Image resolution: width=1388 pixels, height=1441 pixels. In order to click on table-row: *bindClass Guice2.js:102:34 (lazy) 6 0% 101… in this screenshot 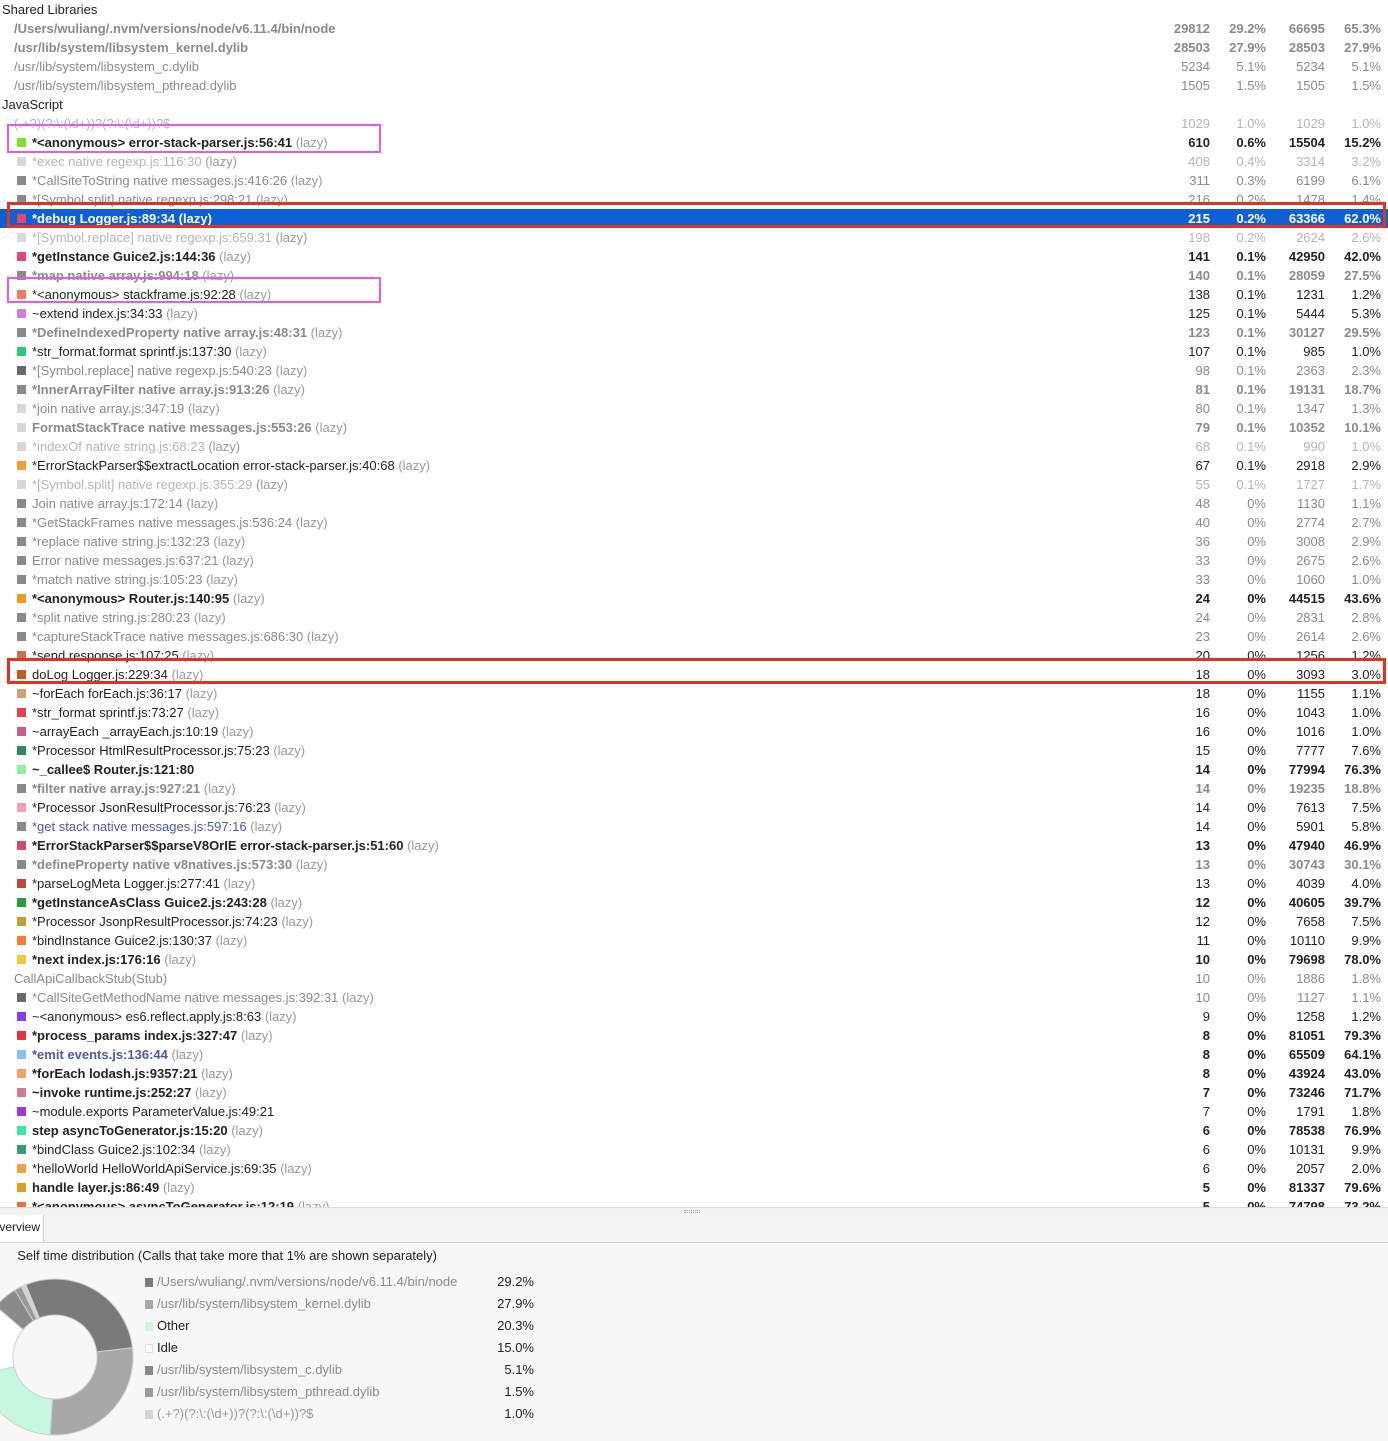, I will do `click(694, 1149)`.